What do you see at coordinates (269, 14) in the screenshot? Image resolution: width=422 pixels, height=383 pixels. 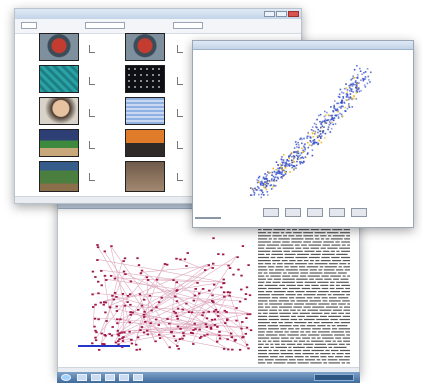 I see `minimize-icon` at bounding box center [269, 14].